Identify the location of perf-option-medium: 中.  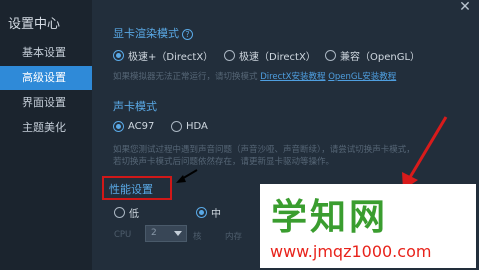
(208, 212).